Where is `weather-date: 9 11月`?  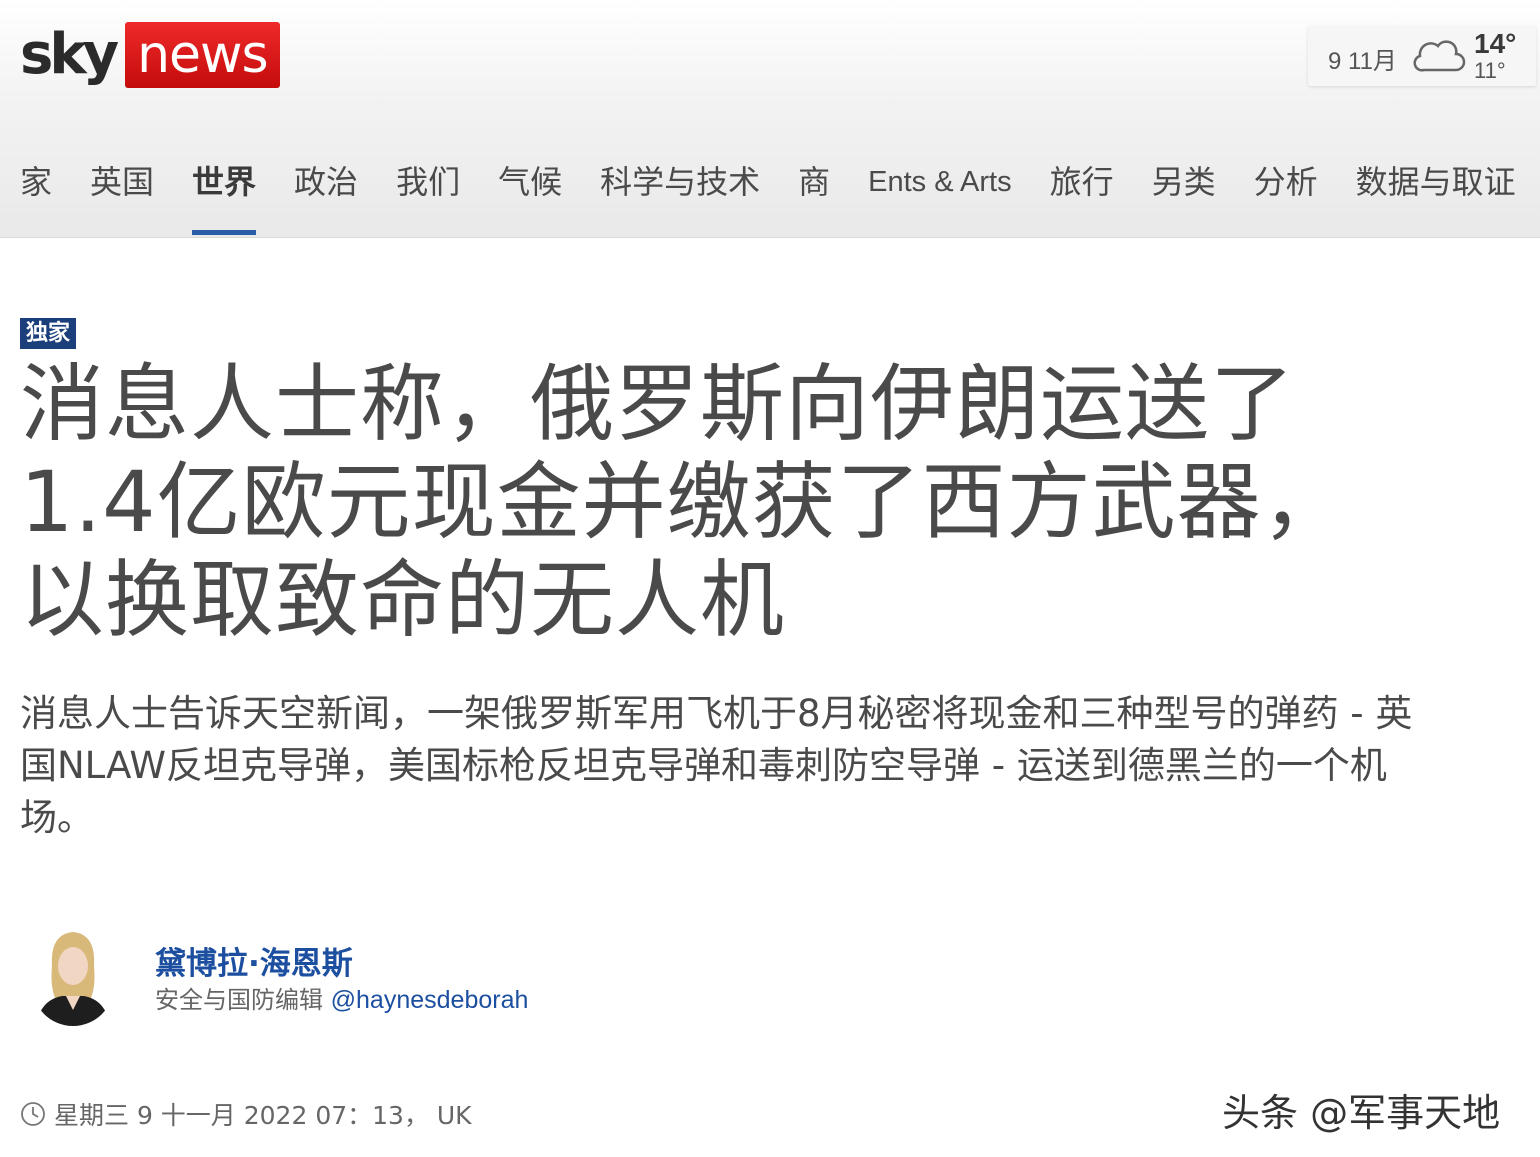
weather-date: 9 11月 is located at coordinates (1362, 61).